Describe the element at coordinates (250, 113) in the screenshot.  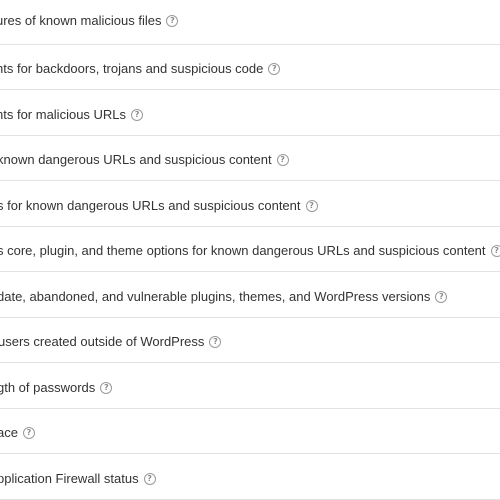
I see `list-item: nts for malicious URLs?` at that location.